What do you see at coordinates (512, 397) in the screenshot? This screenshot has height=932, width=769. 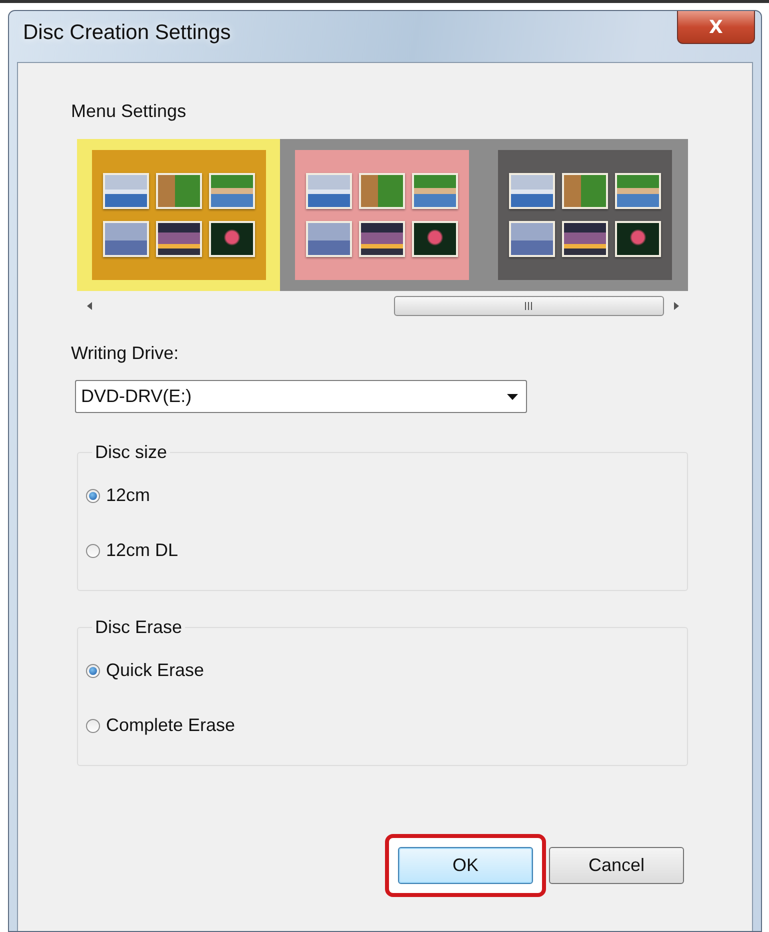 I see `dropdown-arrow-icon` at bounding box center [512, 397].